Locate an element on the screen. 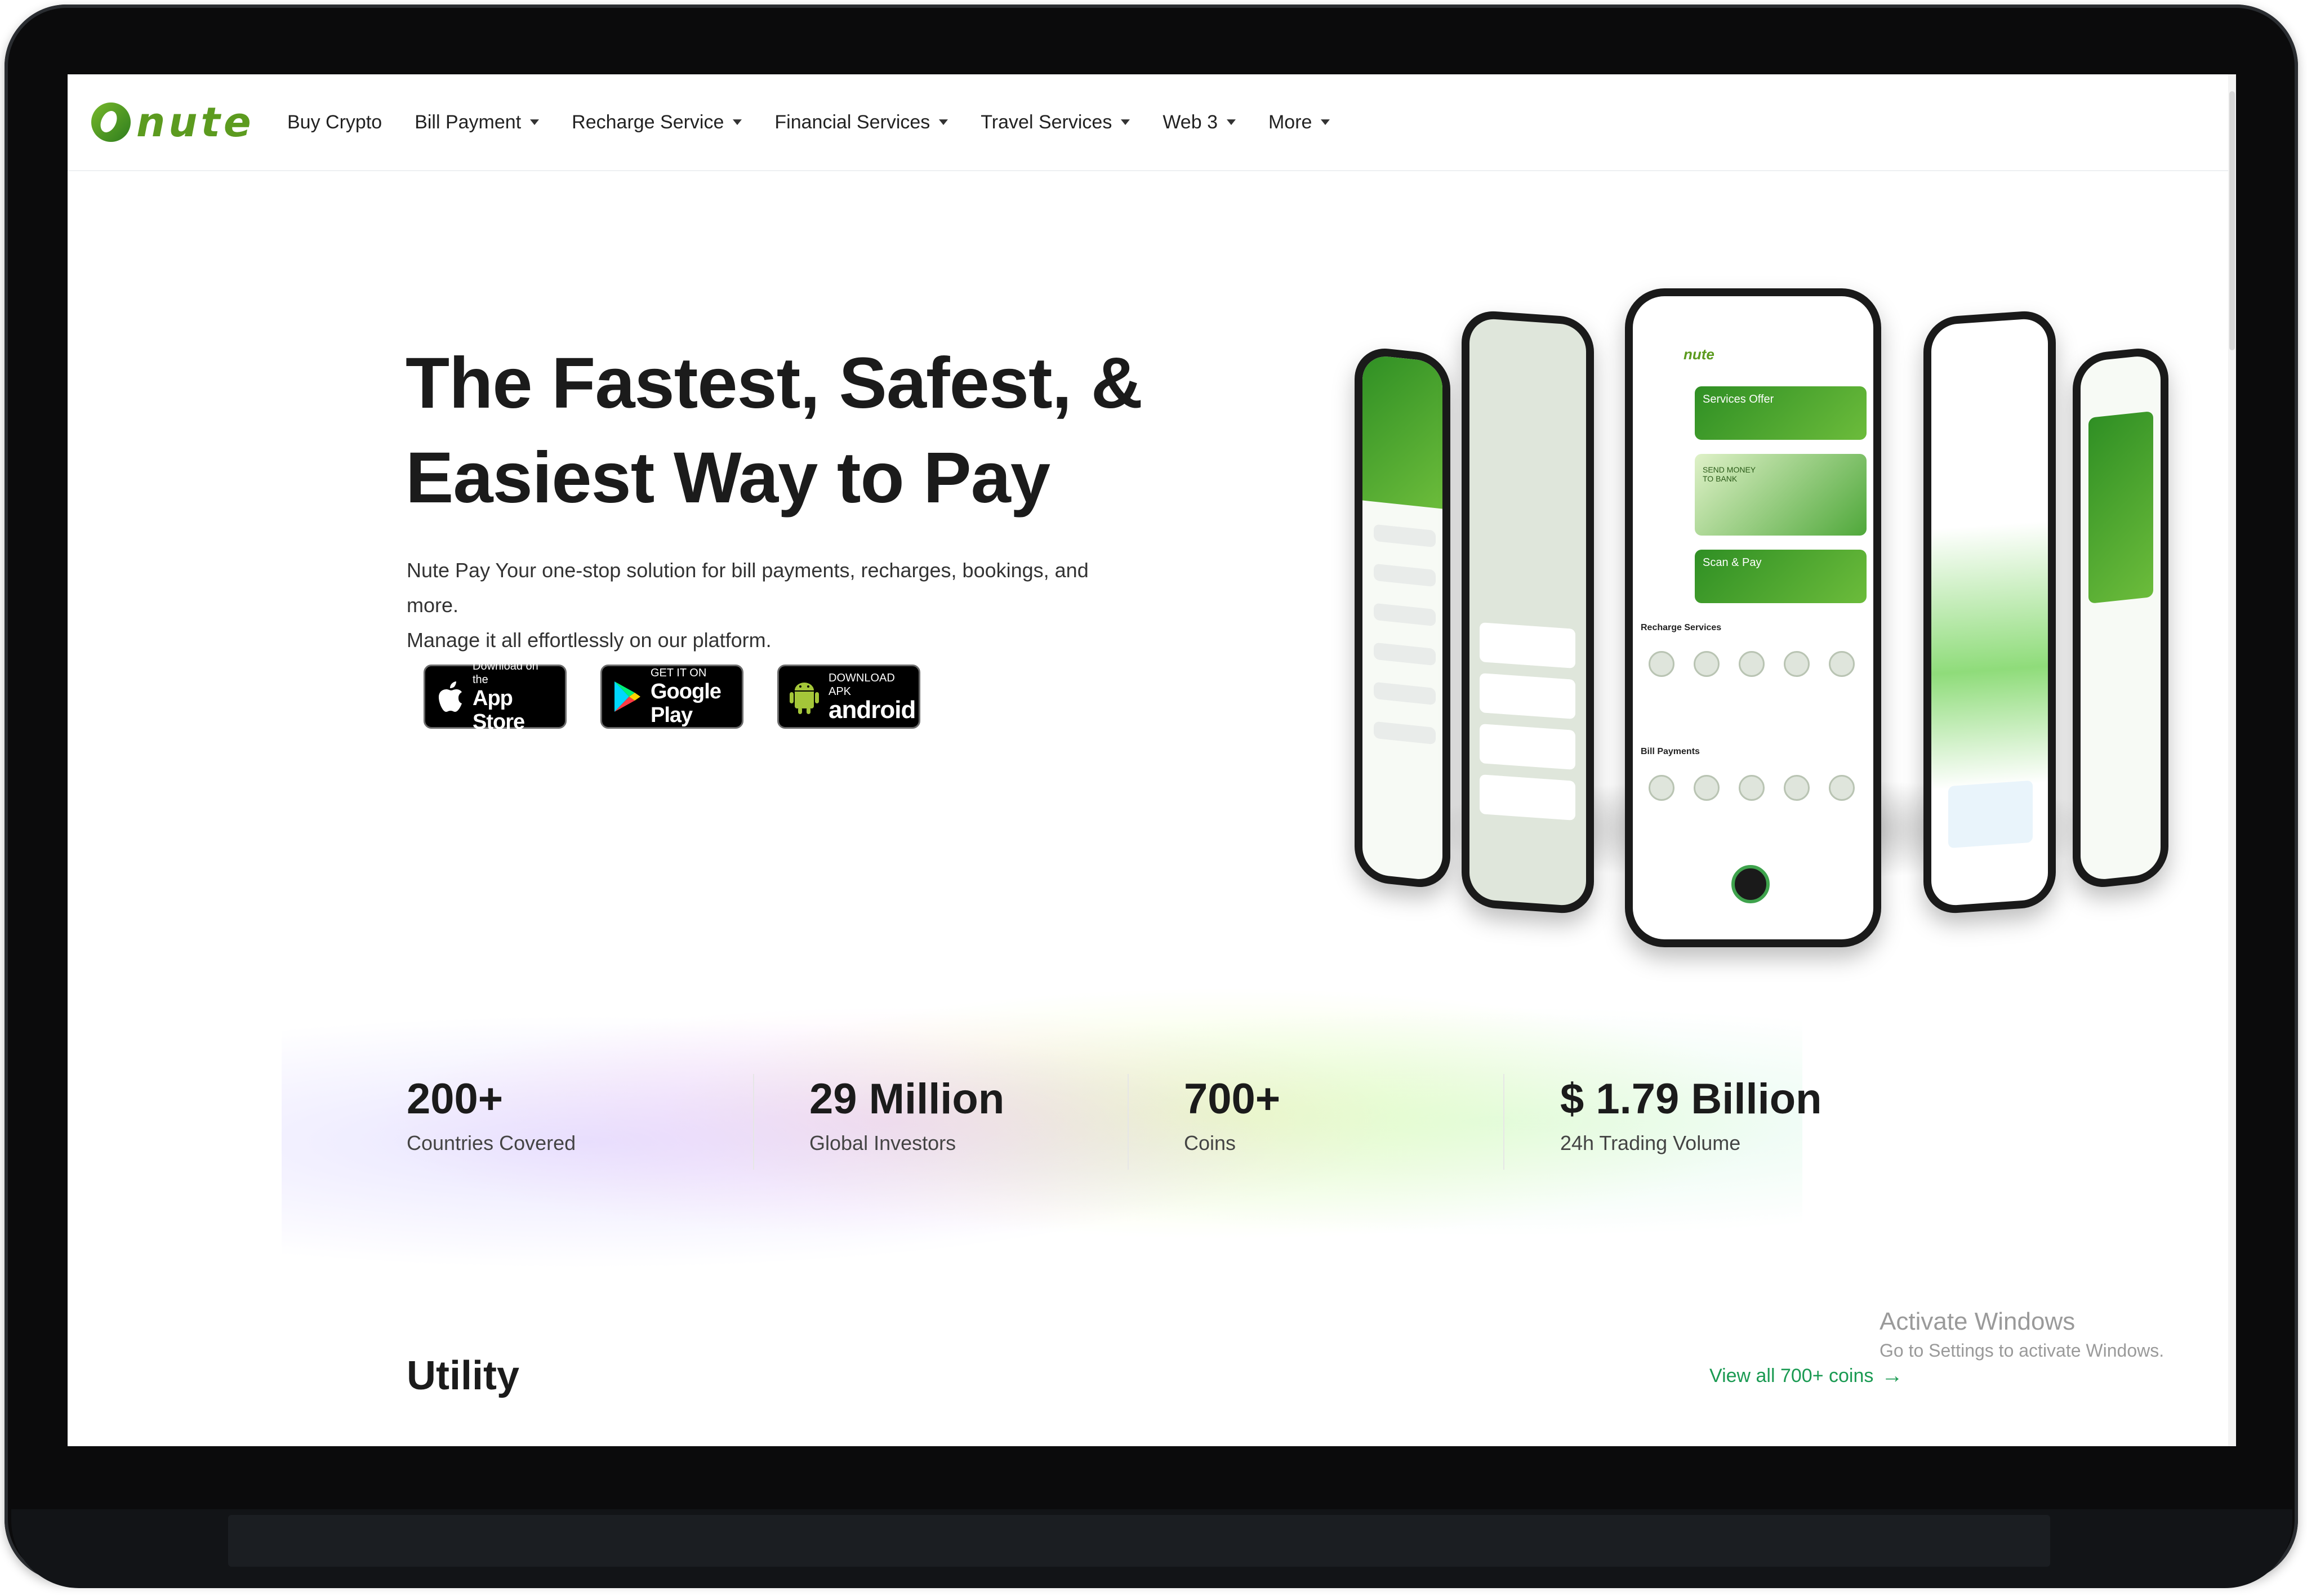 The image size is (2307, 1596). nav-label: Financial Services is located at coordinates (852, 122).